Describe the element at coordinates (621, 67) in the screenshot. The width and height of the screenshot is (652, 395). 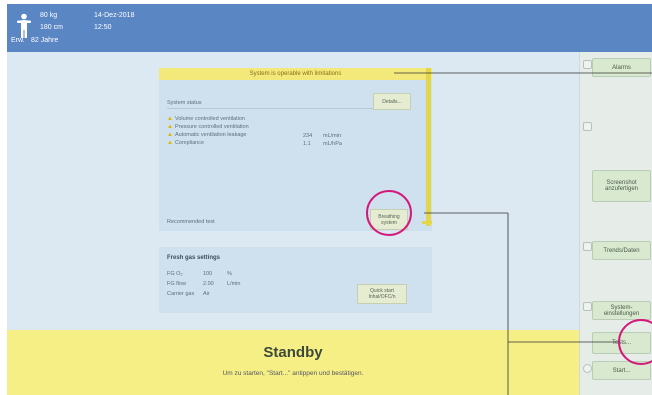
I see `alarms-button: Alarms` at that location.